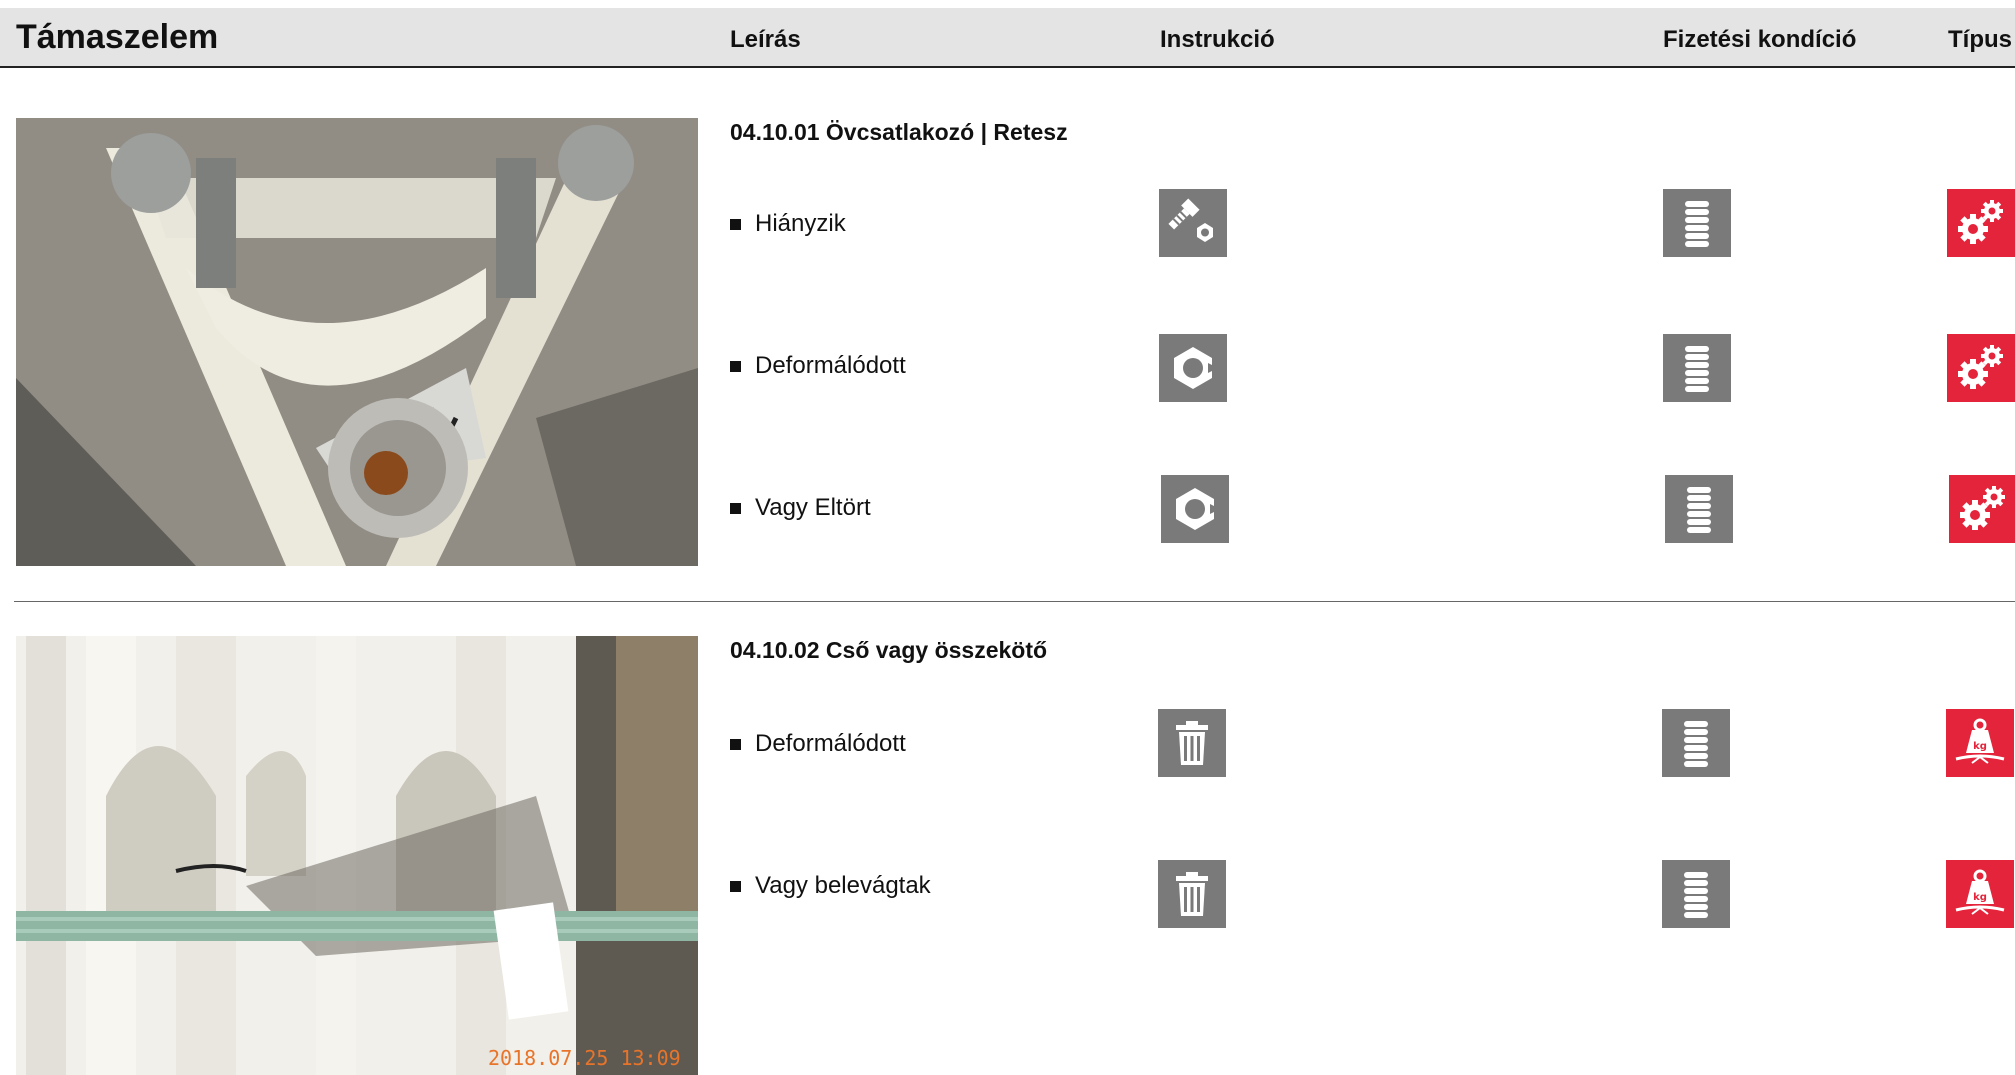  I want to click on section-1-item-2: Deformálódott, so click(818, 366).